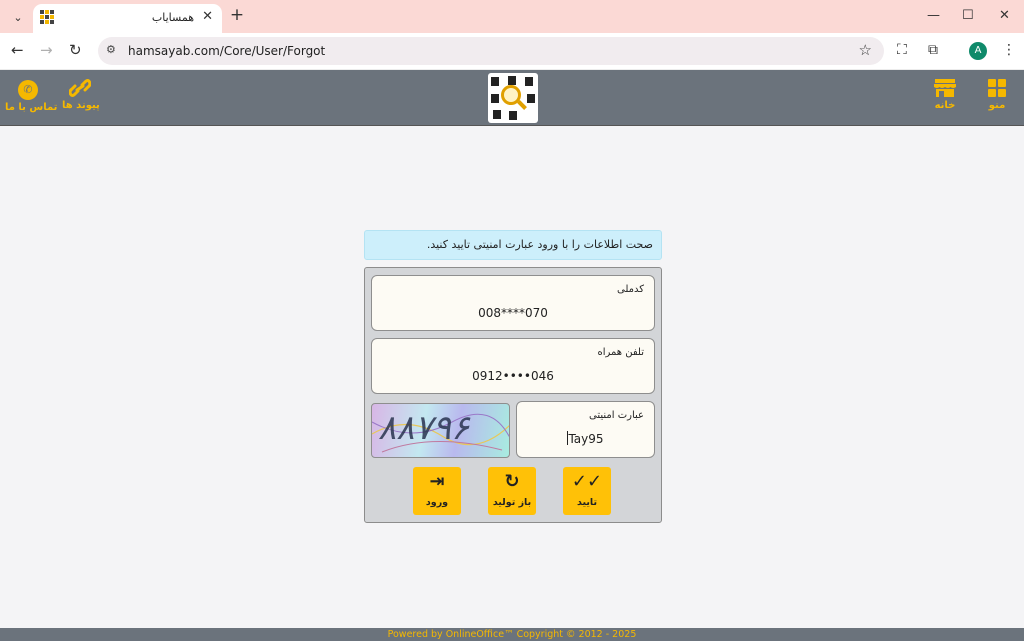 Image resolution: width=1024 pixels, height=641 pixels. I want to click on site-logo, so click(513, 98).